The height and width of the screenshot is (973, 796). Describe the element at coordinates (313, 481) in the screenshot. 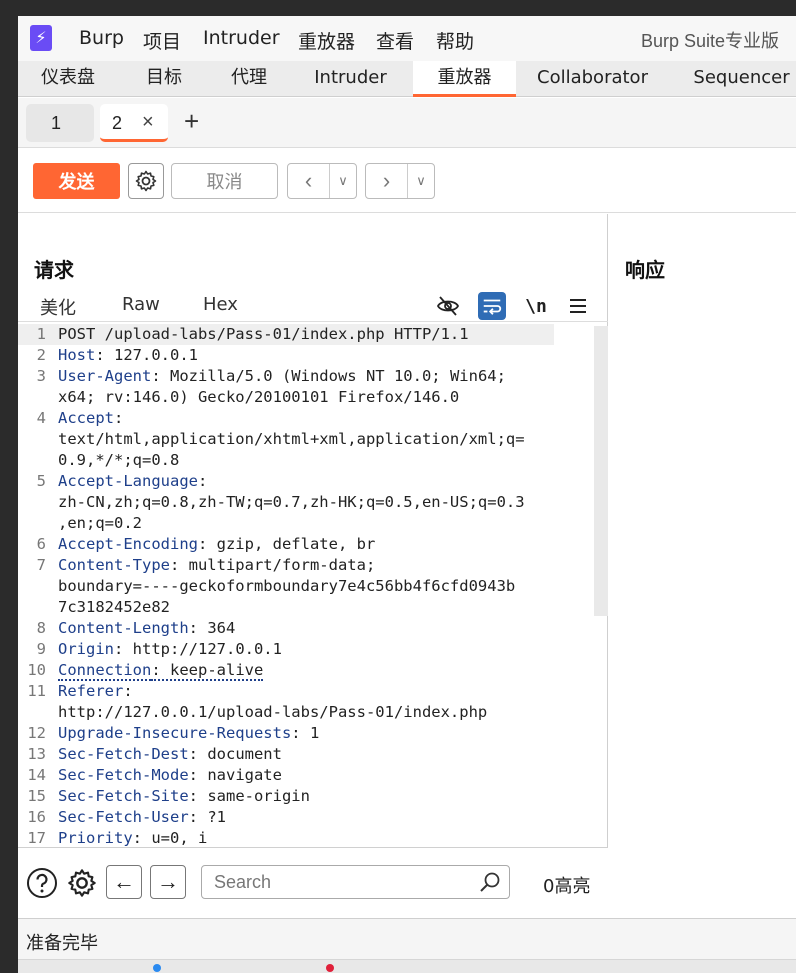

I see `code-line: 5 Accept-Language:` at that location.